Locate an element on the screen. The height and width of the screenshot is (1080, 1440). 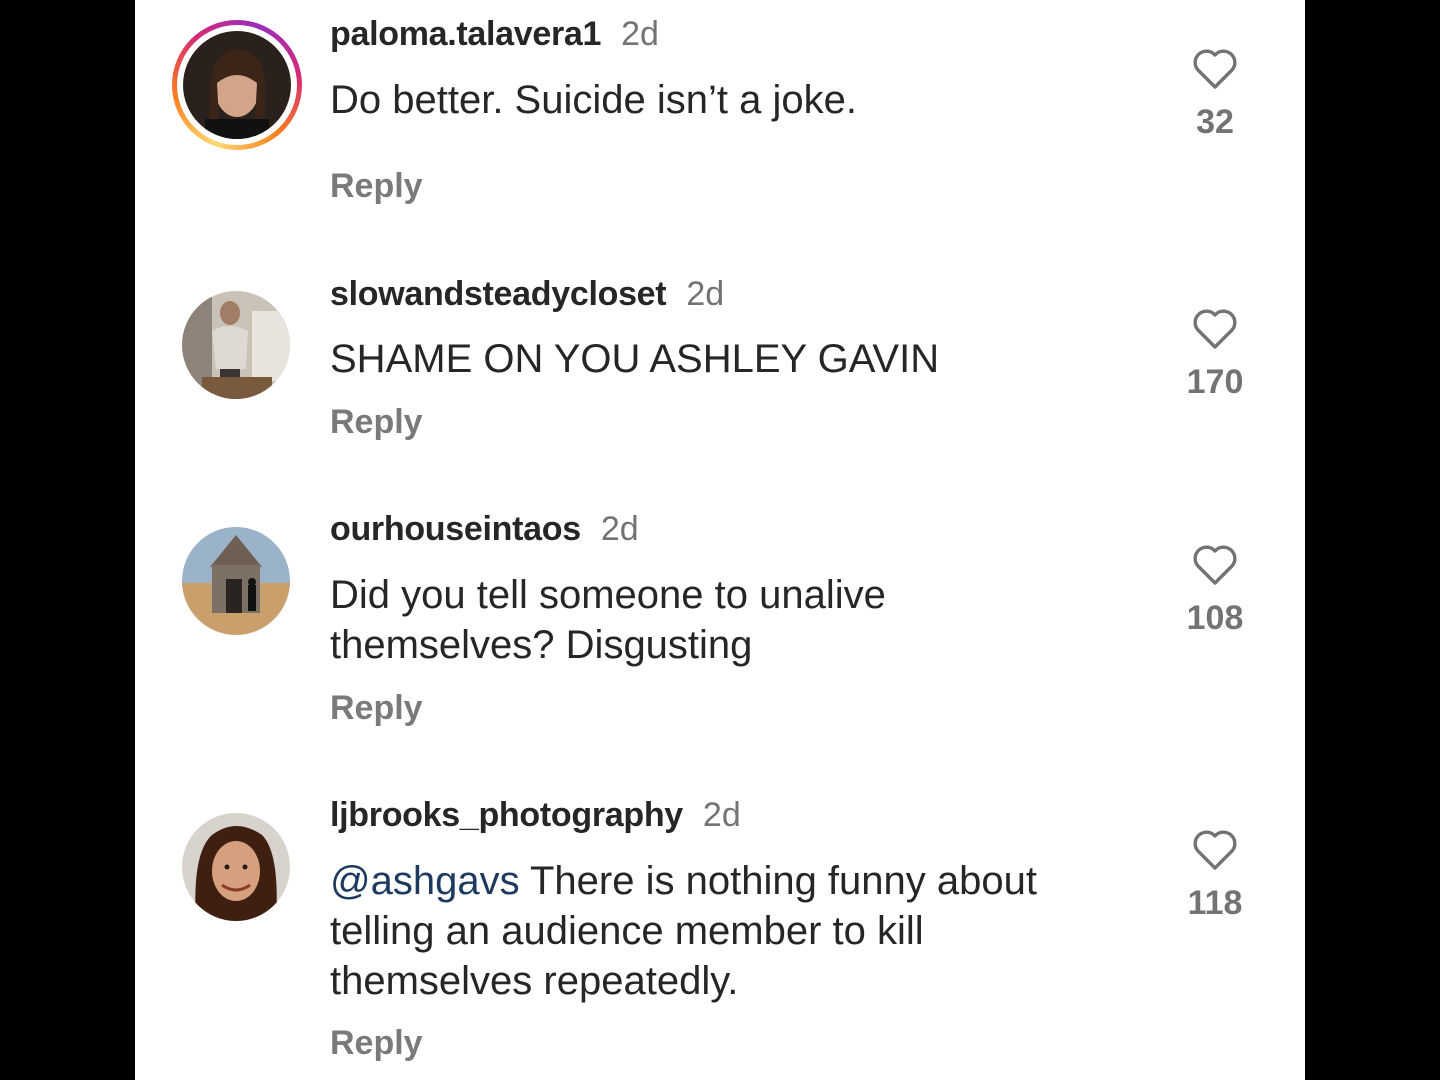
comment-text-line: themselves repeatedly. is located at coordinates (534, 981).